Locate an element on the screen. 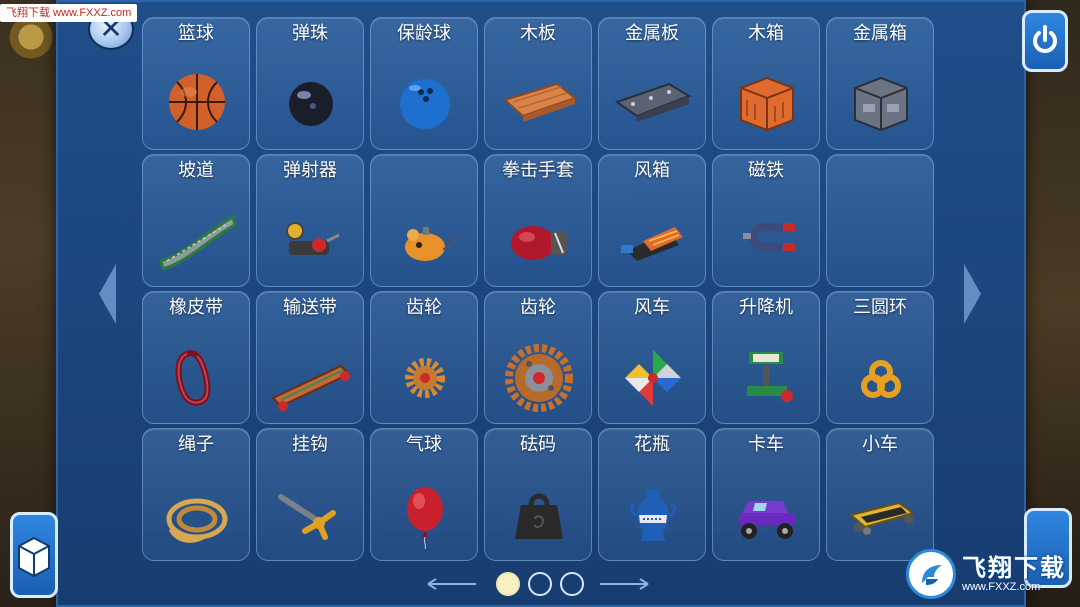 The width and height of the screenshot is (1080, 607). rope-icon is located at coordinates (197, 520).